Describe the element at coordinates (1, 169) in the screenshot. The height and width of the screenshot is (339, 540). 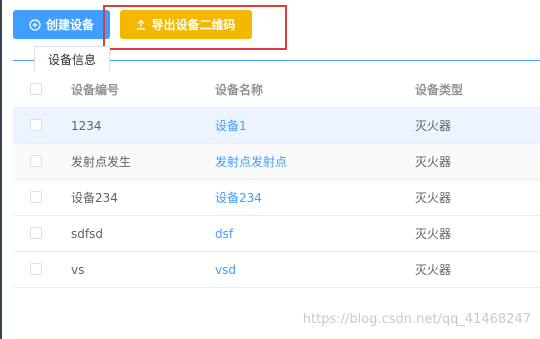
I see `left-panel-edge` at that location.